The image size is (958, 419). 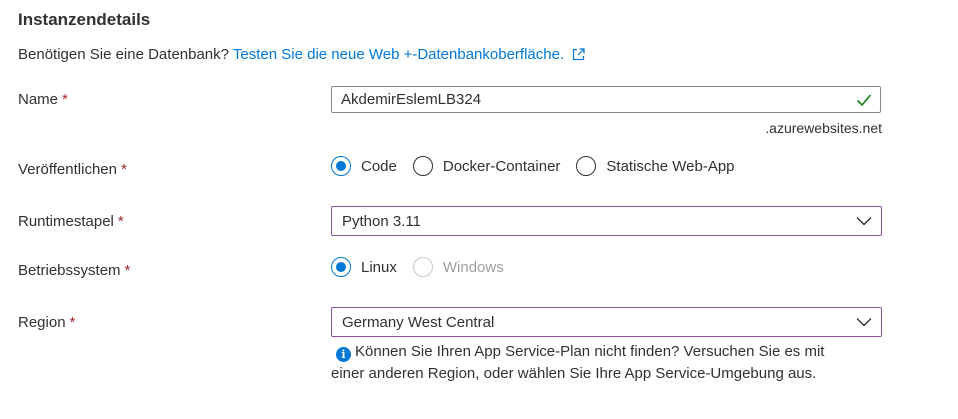 I want to click on name-input-box, so click(x=606, y=99).